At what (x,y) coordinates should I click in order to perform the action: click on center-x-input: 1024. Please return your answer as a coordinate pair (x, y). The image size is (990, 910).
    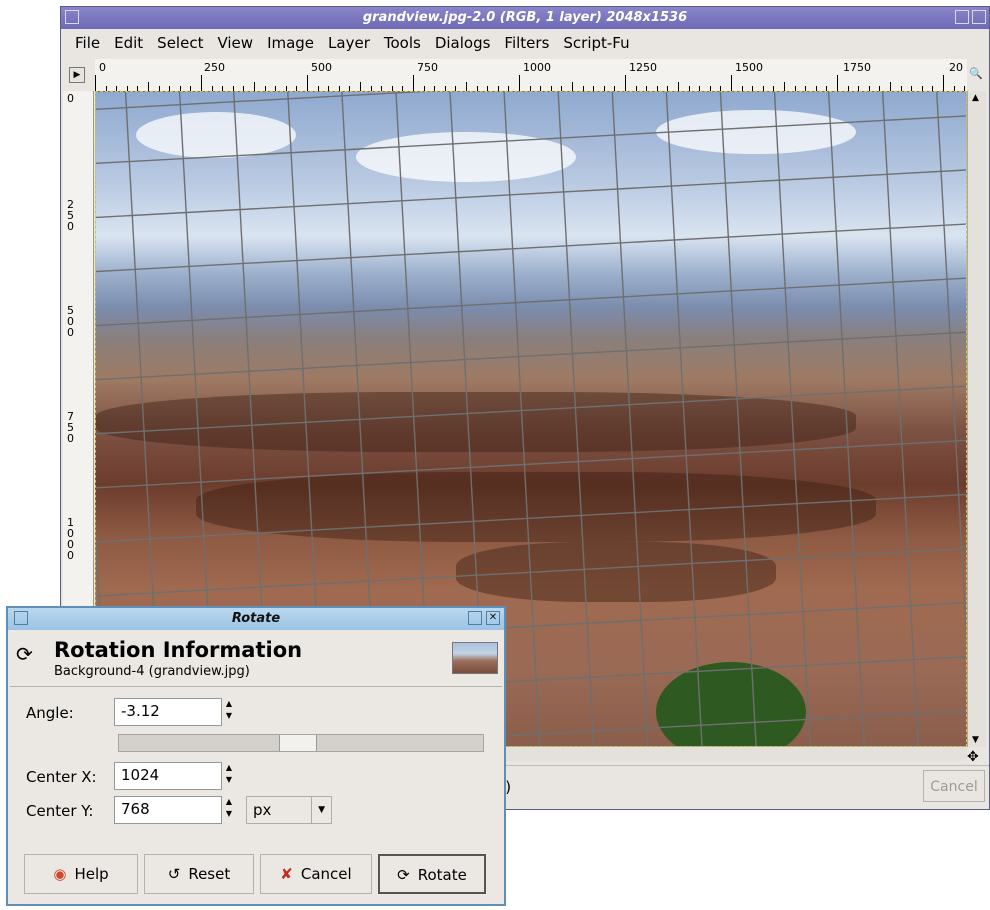
    Looking at the image, I should click on (168, 776).